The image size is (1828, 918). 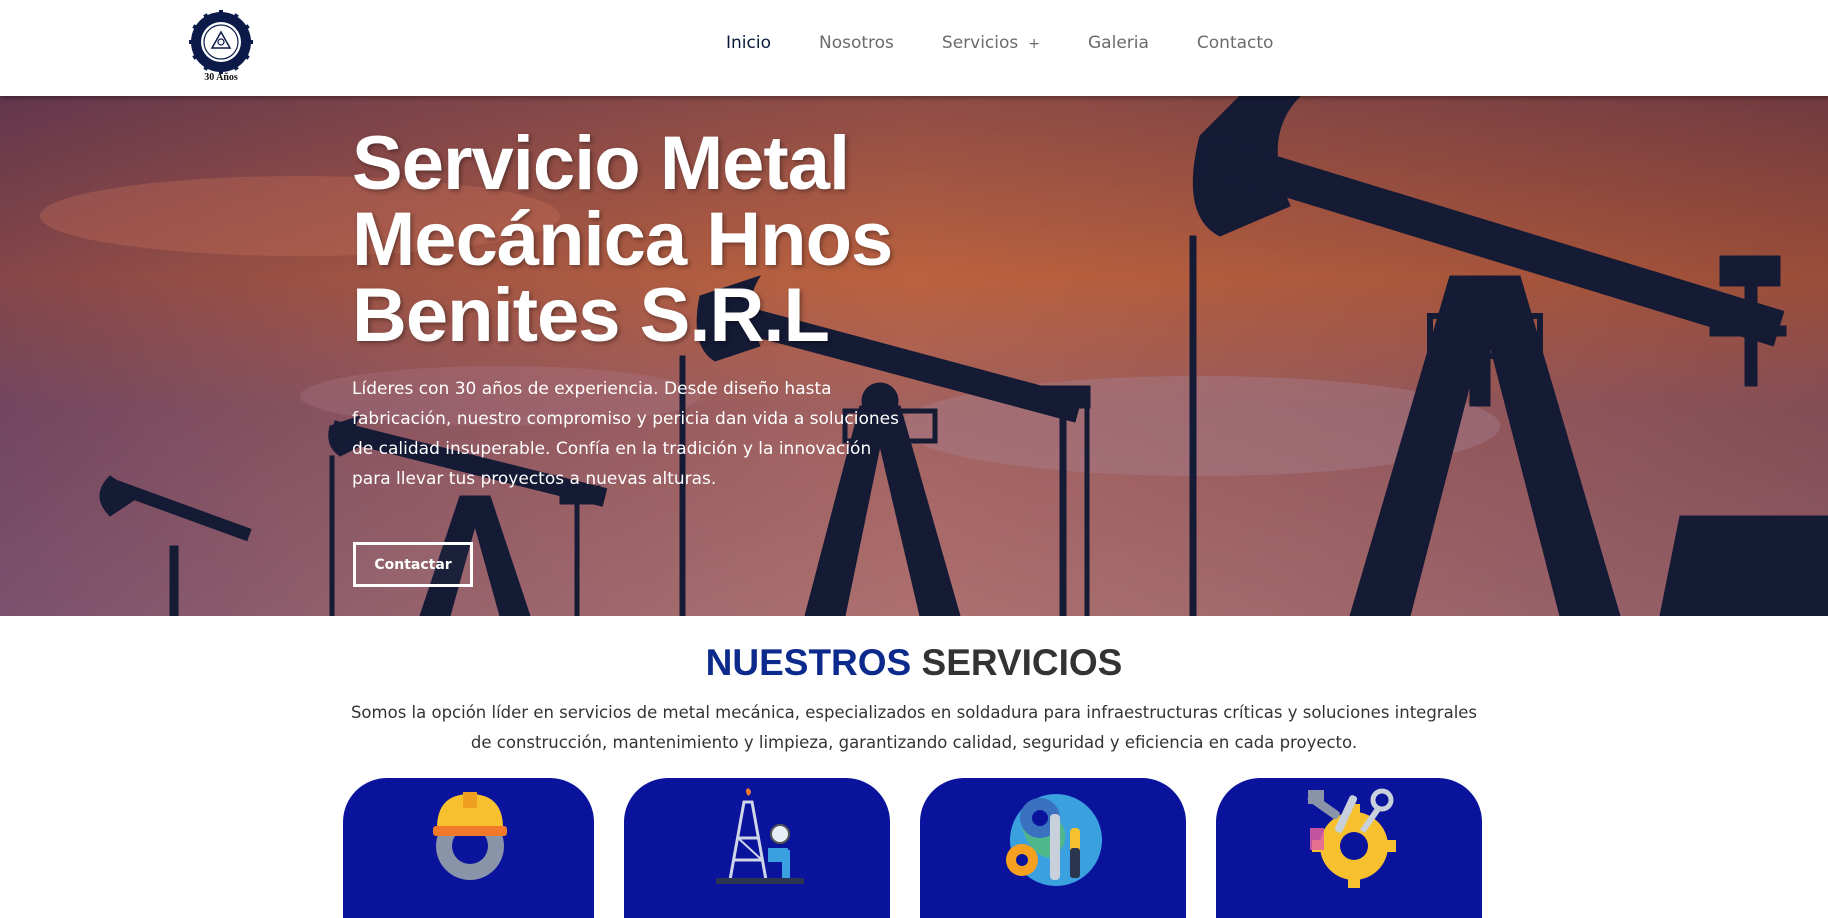 I want to click on gear-seal-icon, so click(x=221, y=42).